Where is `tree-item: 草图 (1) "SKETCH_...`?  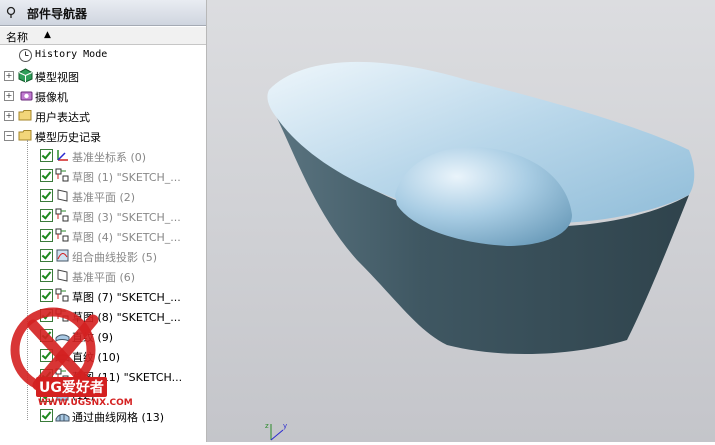
tree-item: 草图 (1) "SKETCH_... is located at coordinates (100, 176).